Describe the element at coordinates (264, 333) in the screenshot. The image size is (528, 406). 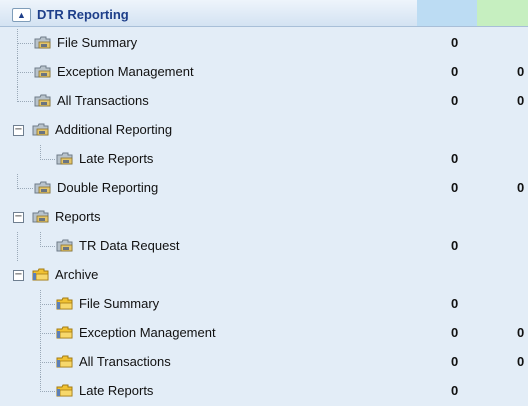
I see `tree-row-archive-exception-management: Exception Management 0 0` at that location.